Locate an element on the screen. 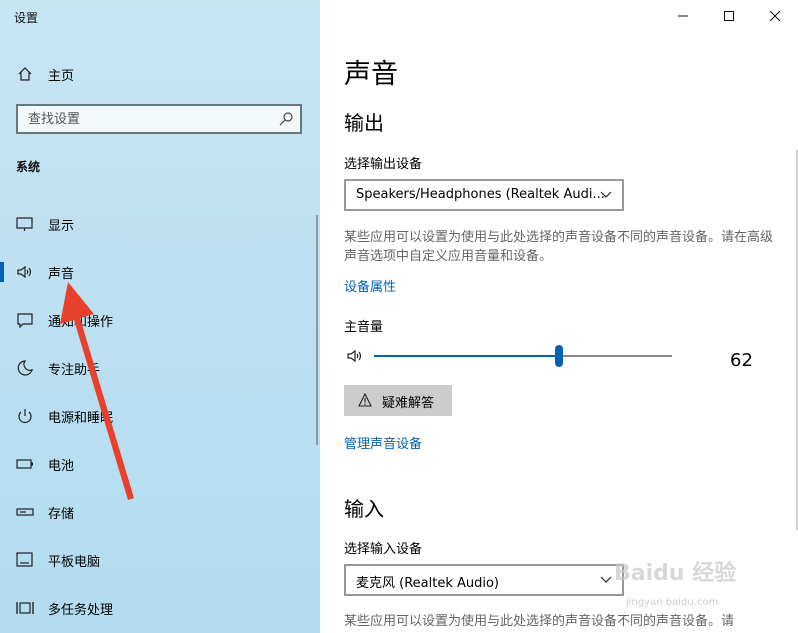 The image size is (798, 633). window-controls is located at coordinates (729, 16).